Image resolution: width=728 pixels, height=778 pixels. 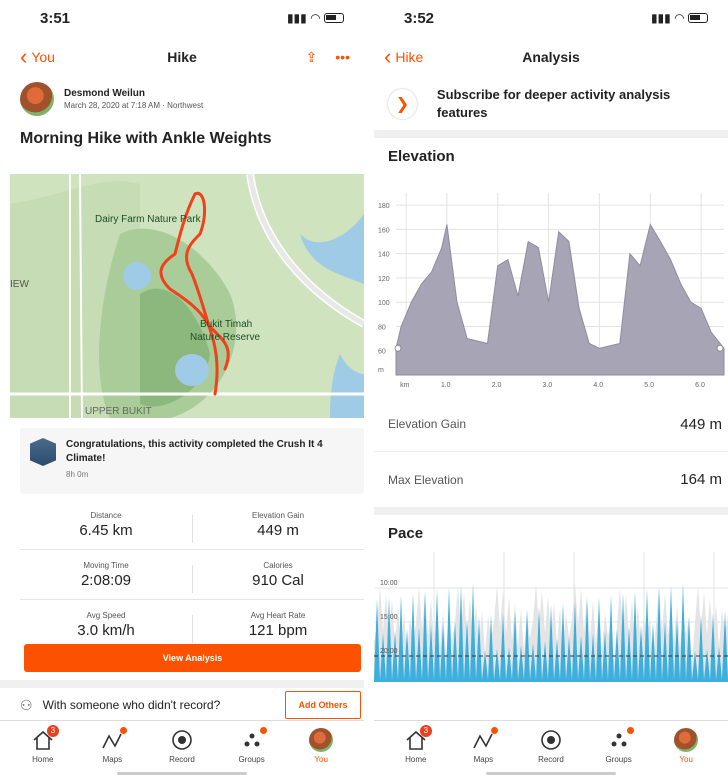 What do you see at coordinates (382, 327) in the screenshot?
I see `y-tick-label: 80` at bounding box center [382, 327].